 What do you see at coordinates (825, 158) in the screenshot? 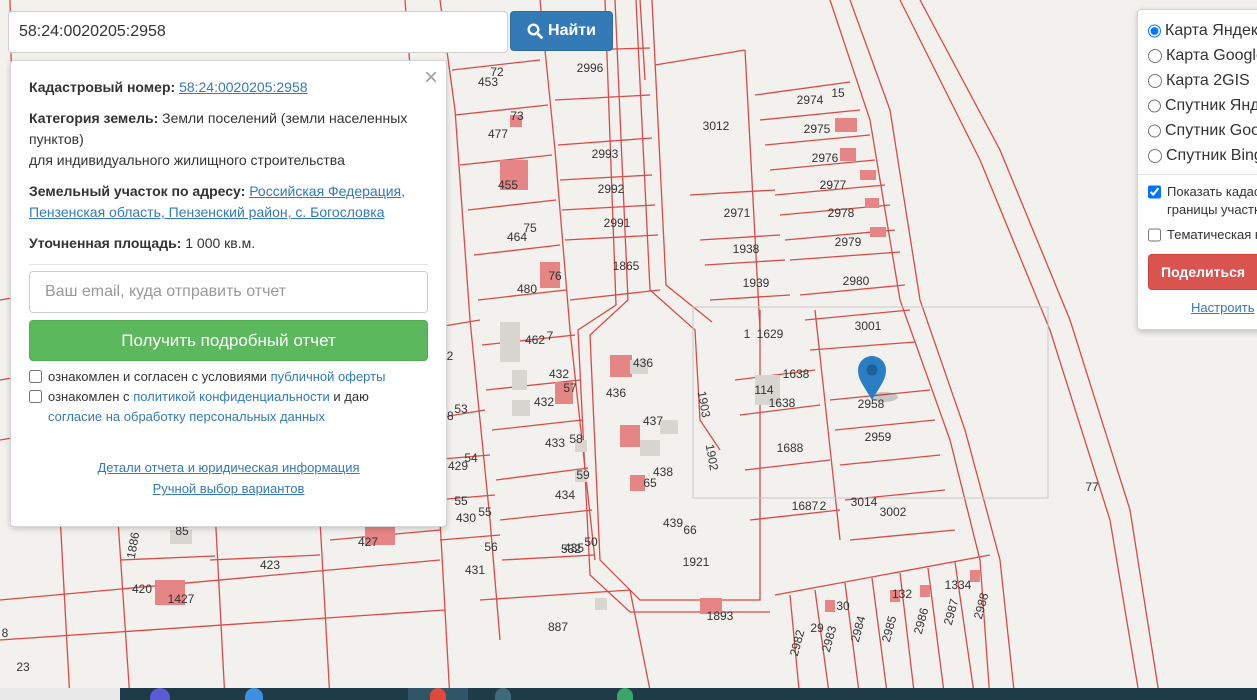
I see `parcel-number-label: 2976` at bounding box center [825, 158].